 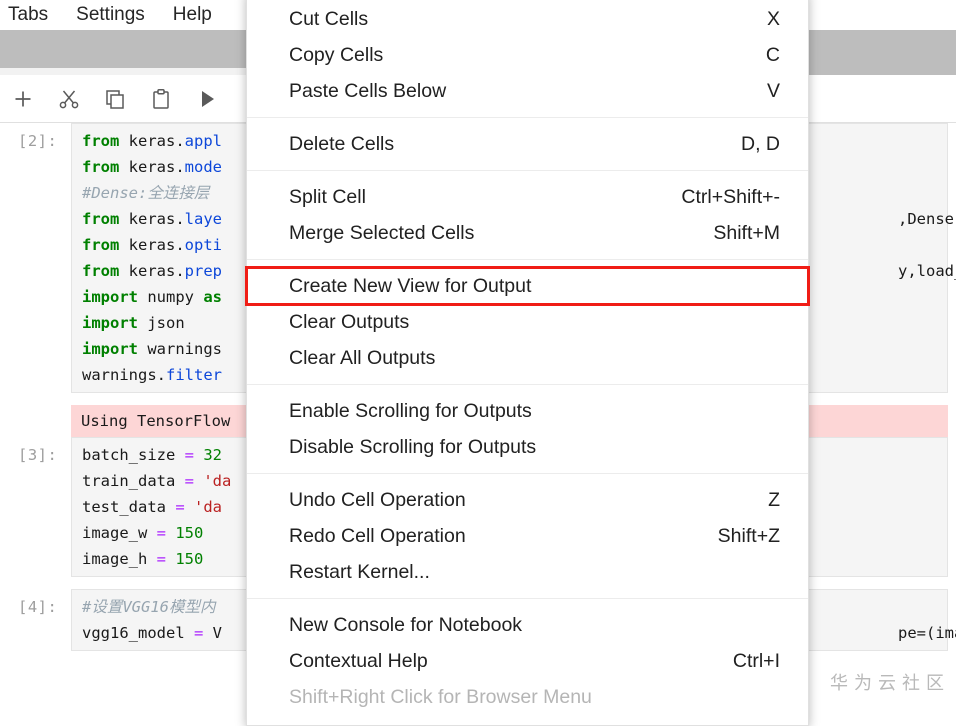 I want to click on code-token: batch_size, so click(x=133, y=455).